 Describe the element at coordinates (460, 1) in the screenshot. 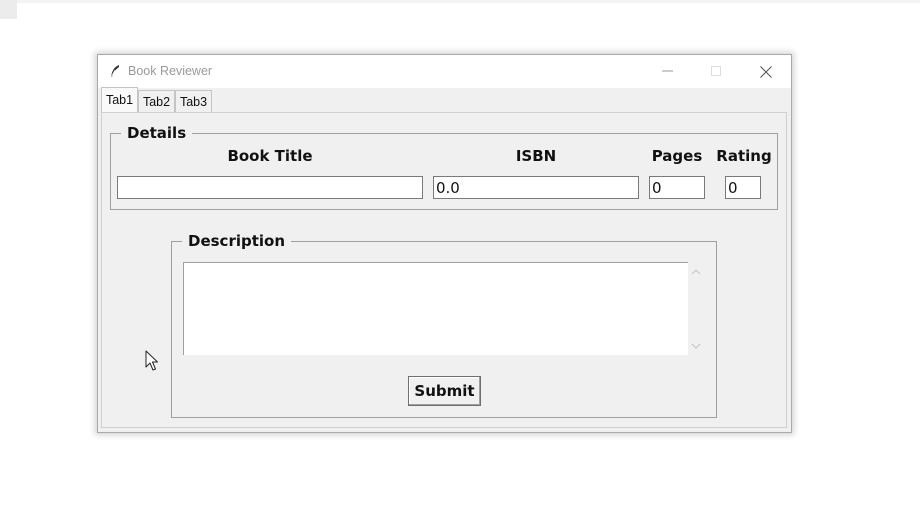

I see `desktop-top-strip` at that location.